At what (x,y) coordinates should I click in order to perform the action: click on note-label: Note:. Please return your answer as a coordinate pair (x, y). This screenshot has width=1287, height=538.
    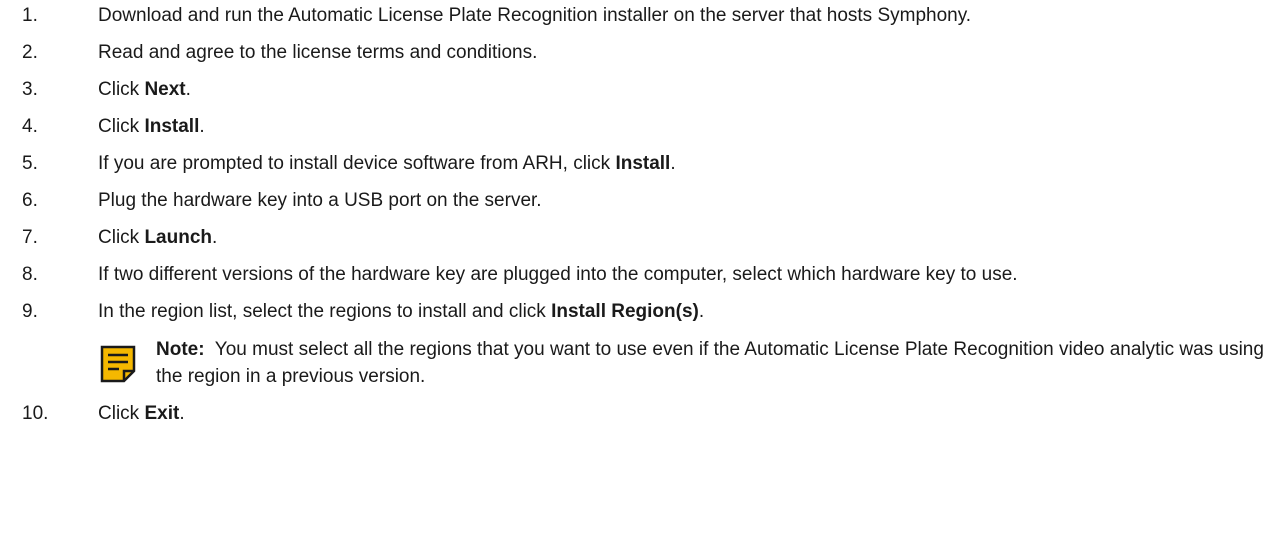
    Looking at the image, I should click on (180, 349).